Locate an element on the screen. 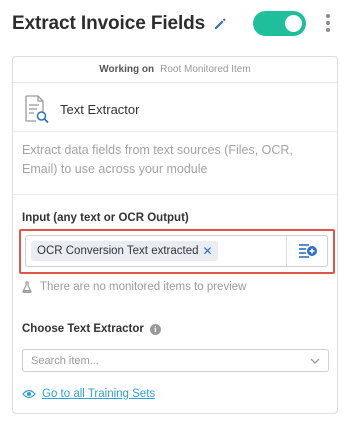 This screenshot has width=350, height=424. working-on-value: Root Monitored Item is located at coordinates (205, 69).